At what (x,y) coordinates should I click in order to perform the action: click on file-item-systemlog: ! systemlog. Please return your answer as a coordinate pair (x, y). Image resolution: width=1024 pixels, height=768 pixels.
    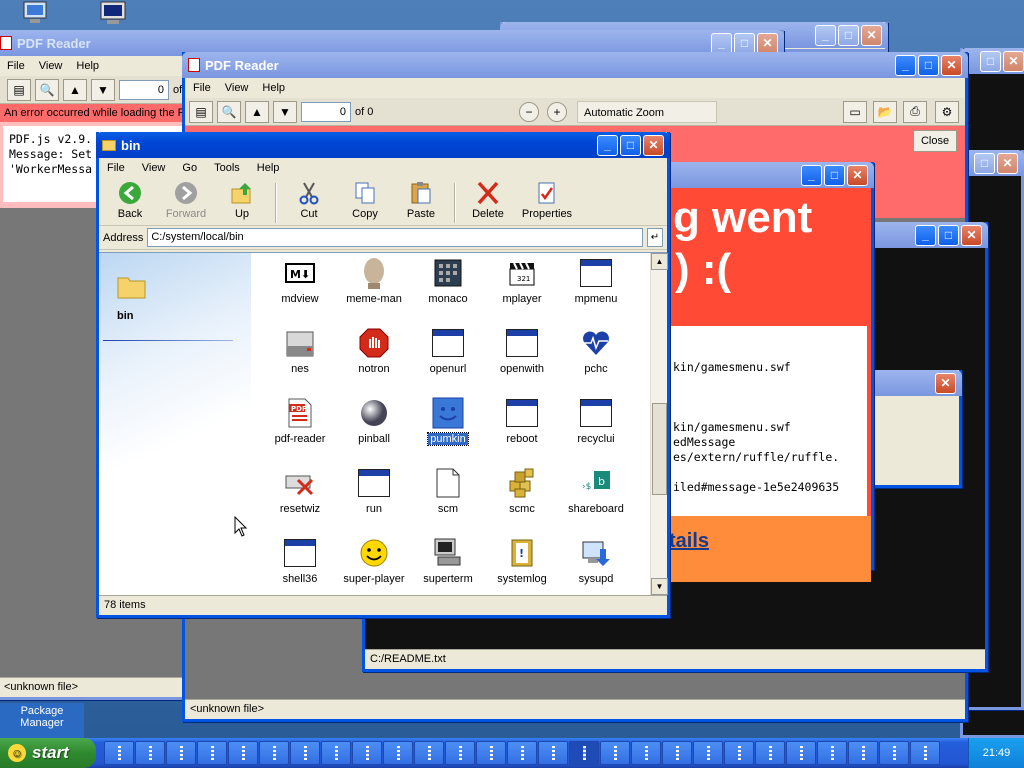
    Looking at the image, I should click on (522, 561).